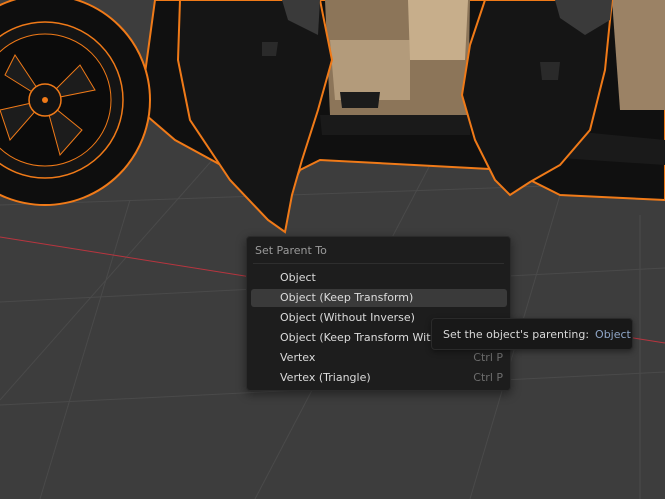 The height and width of the screenshot is (499, 665). What do you see at coordinates (613, 334) in the screenshot?
I see `tooltip-value: Object` at bounding box center [613, 334].